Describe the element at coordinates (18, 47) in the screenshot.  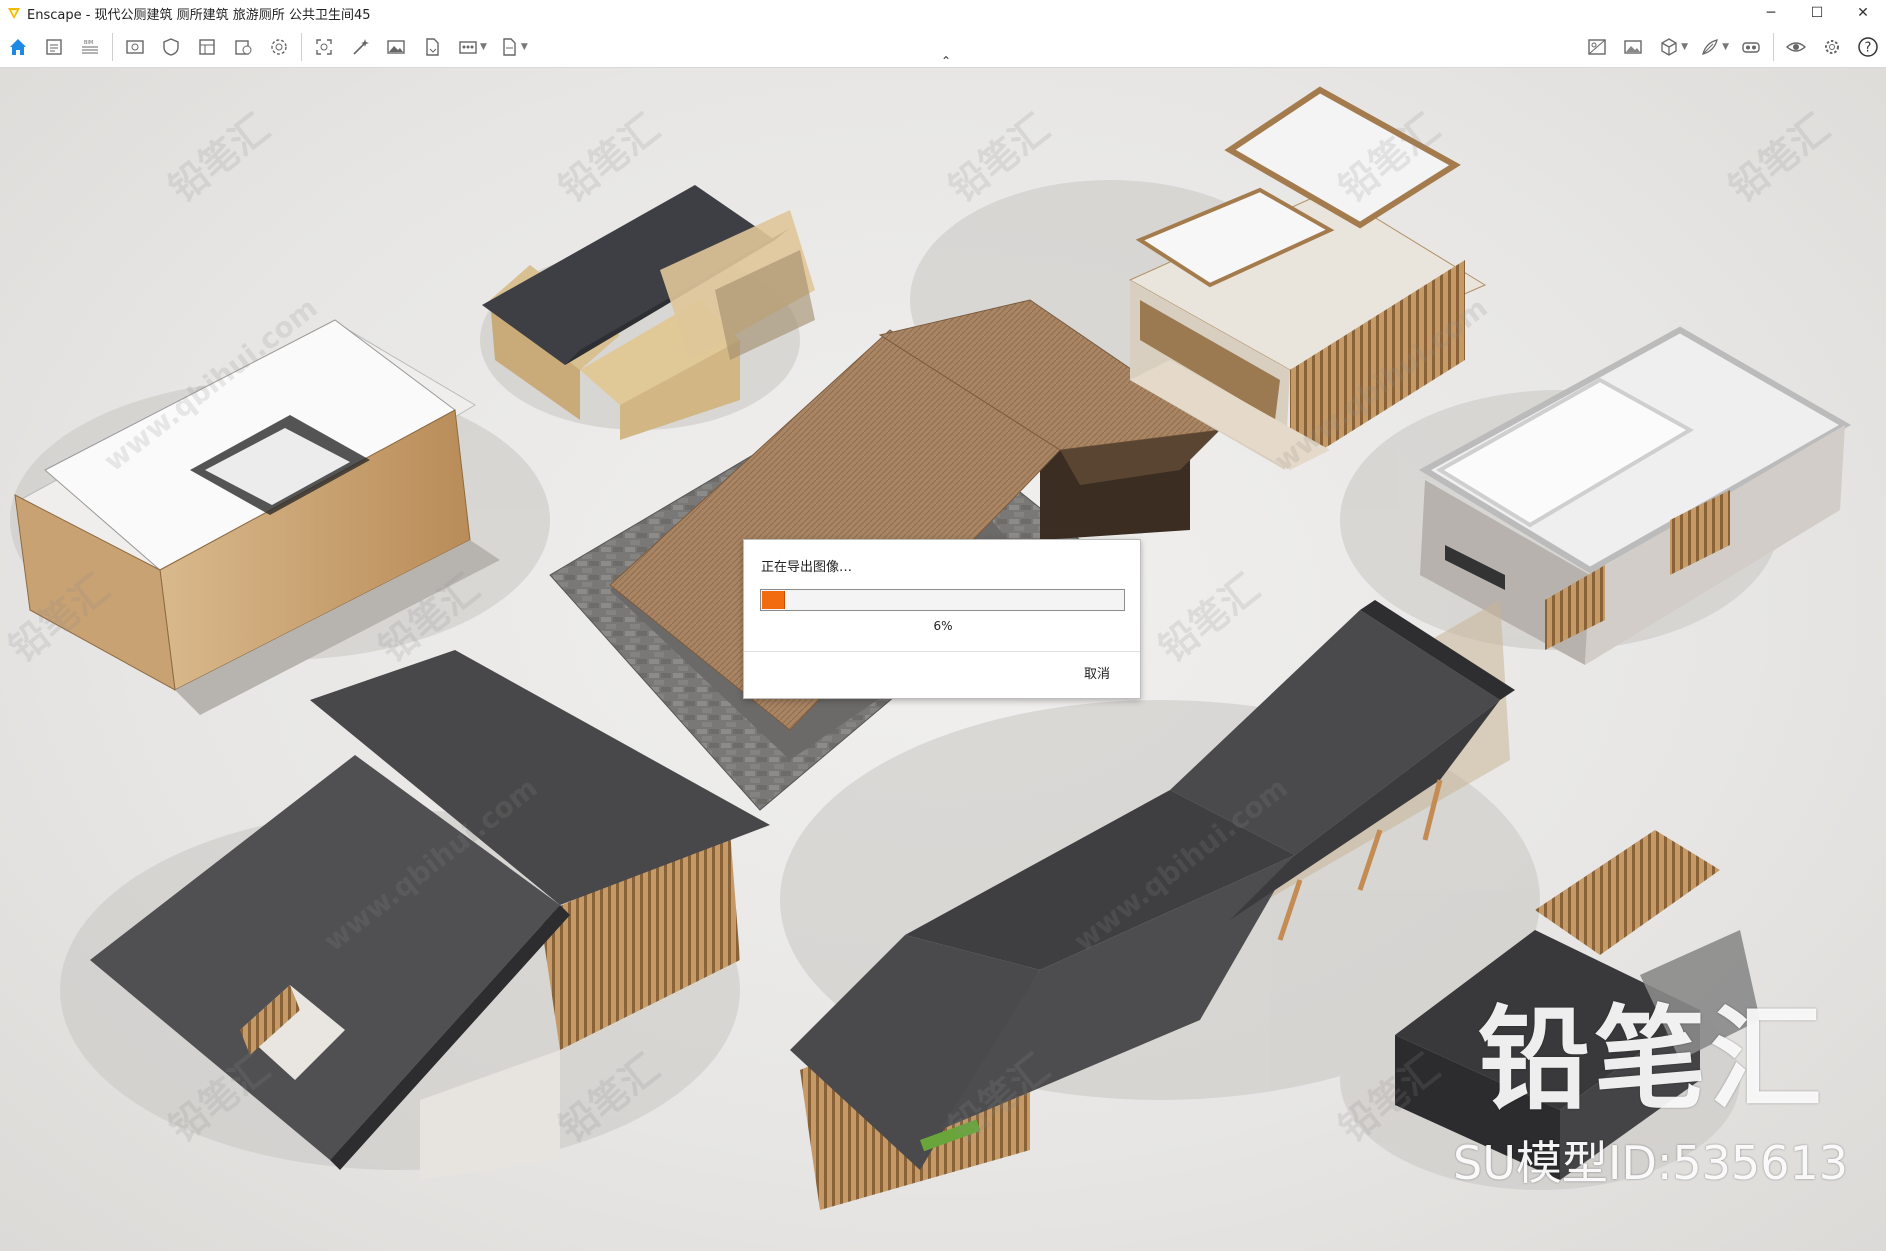
I see `home-icon` at that location.